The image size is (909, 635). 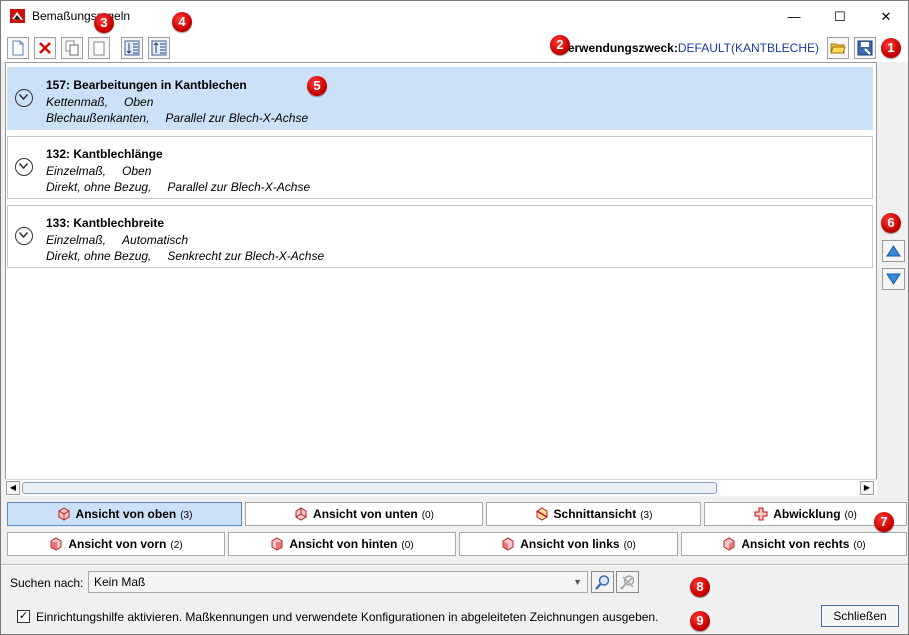 What do you see at coordinates (840, 16) in the screenshot?
I see `maximize-button: ☐` at bounding box center [840, 16].